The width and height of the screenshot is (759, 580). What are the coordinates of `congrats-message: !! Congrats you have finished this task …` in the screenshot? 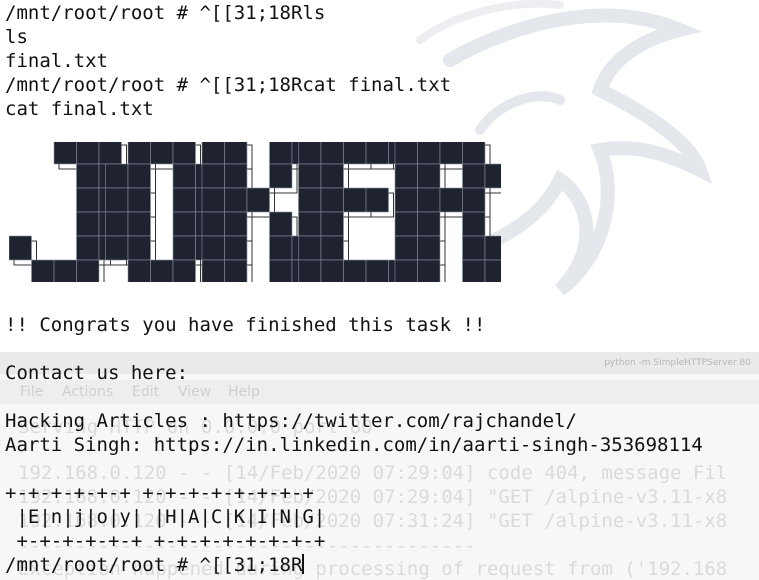 It's located at (245, 325).